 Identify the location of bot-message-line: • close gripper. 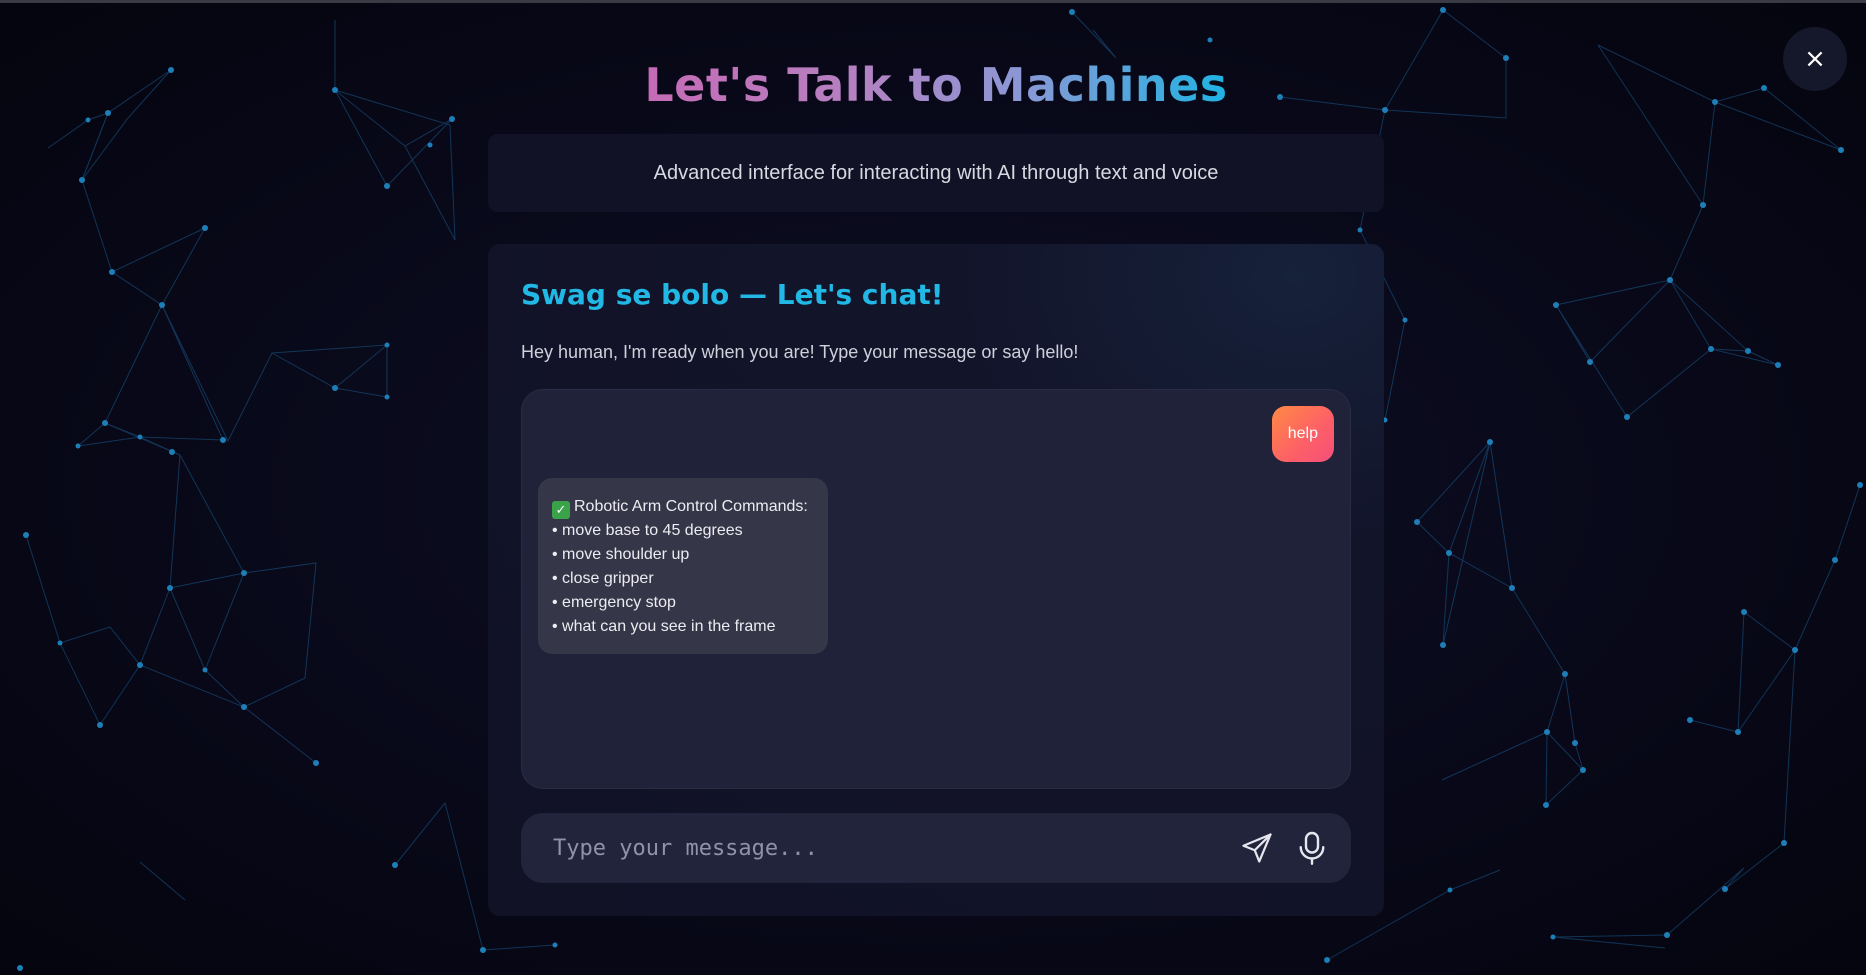
(603, 578).